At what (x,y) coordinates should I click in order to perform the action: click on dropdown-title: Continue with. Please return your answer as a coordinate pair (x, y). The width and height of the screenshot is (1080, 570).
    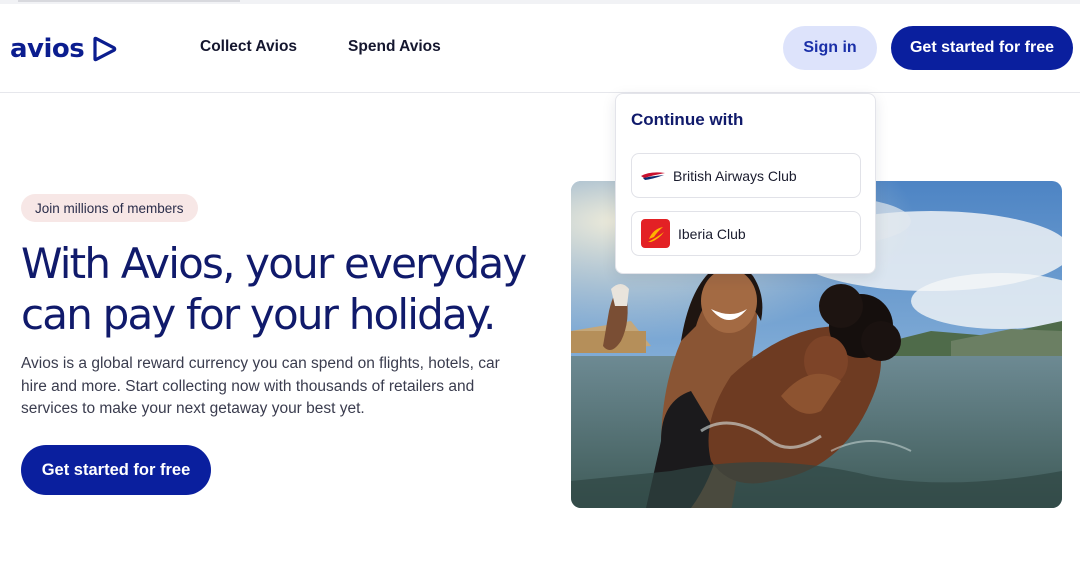
    Looking at the image, I should click on (687, 119).